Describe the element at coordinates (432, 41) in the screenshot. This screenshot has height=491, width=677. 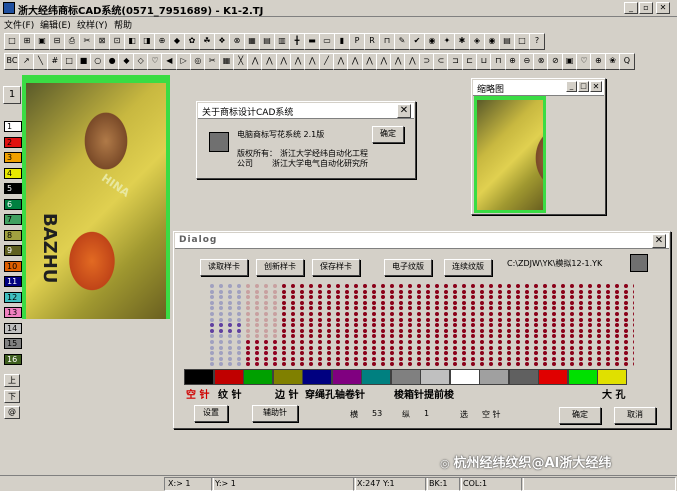
I see `main-tool-28-icon: ◉` at that location.